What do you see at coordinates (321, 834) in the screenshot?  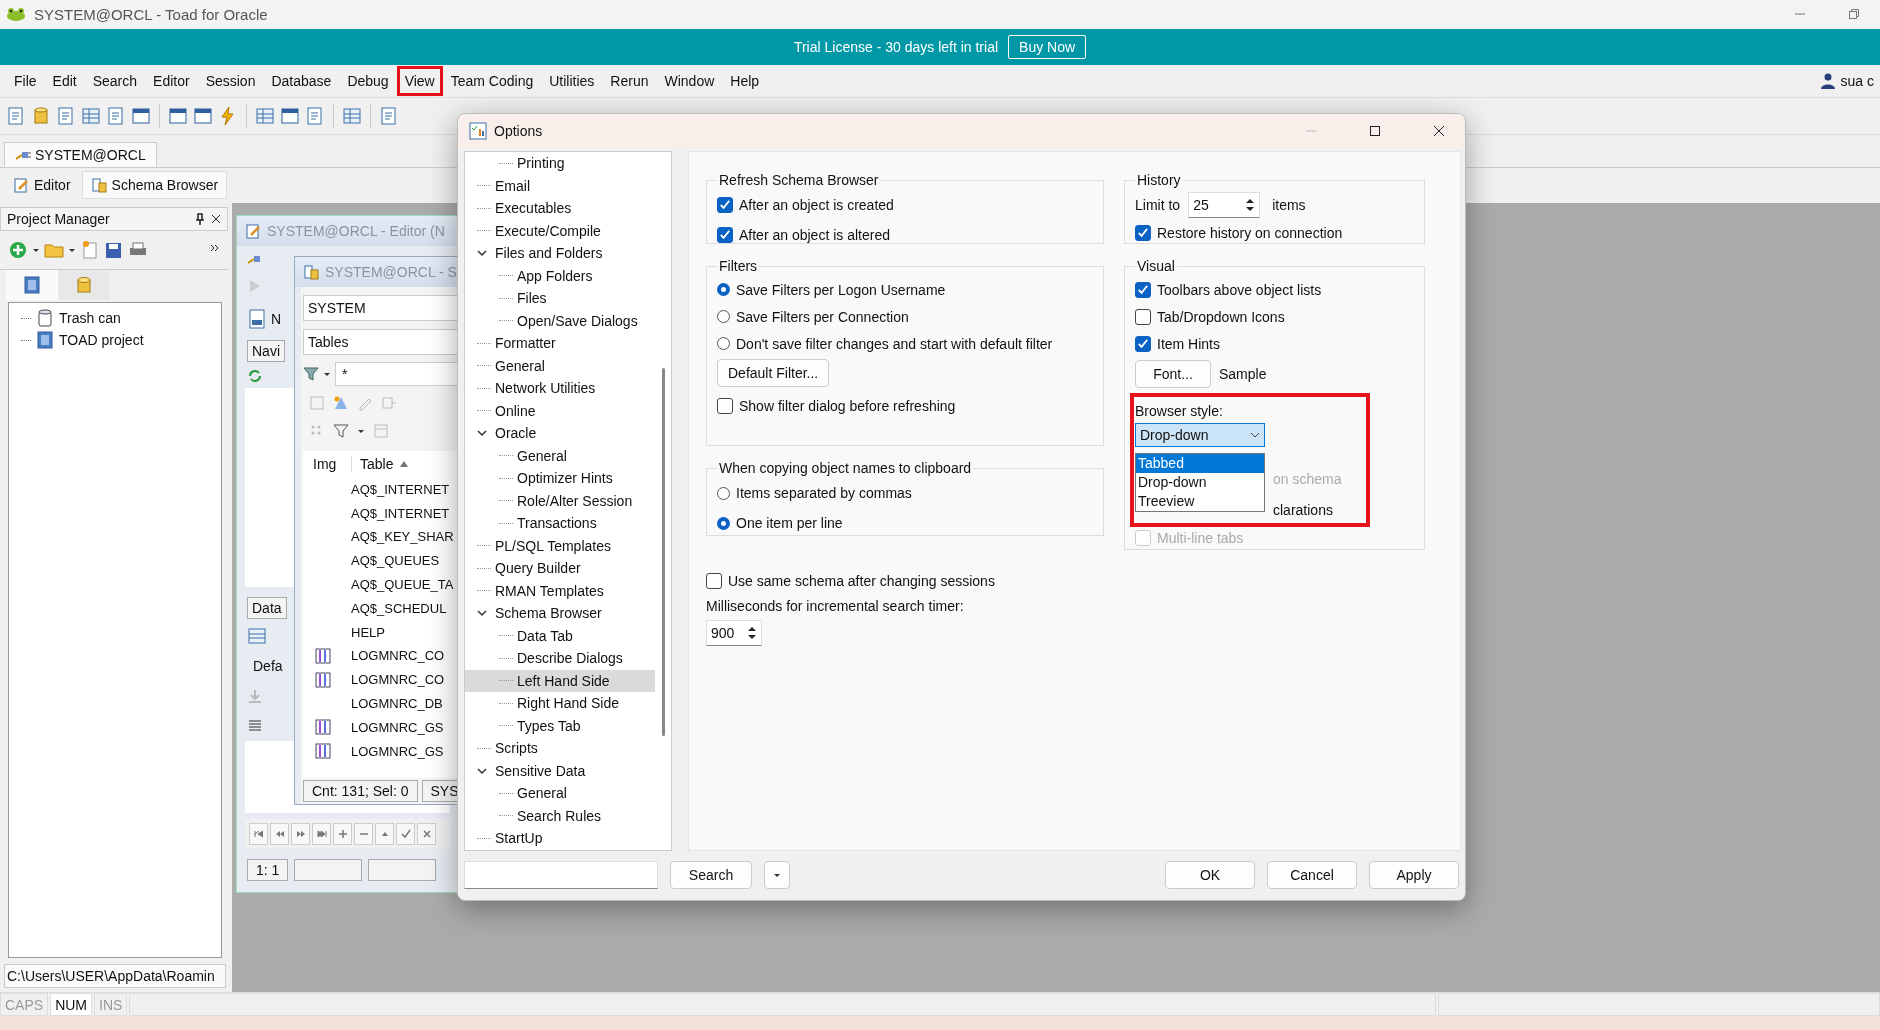 I see `last-button` at bounding box center [321, 834].